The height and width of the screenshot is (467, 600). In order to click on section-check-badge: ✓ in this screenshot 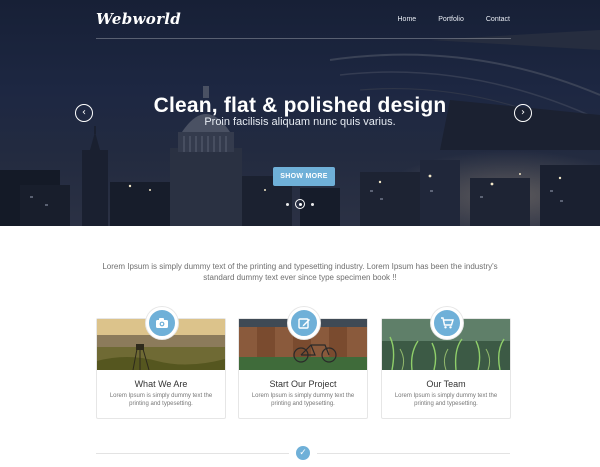, I will do `click(303, 453)`.